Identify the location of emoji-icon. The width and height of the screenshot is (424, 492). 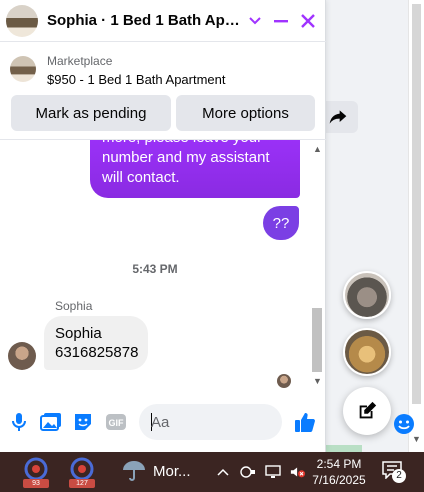
(404, 424).